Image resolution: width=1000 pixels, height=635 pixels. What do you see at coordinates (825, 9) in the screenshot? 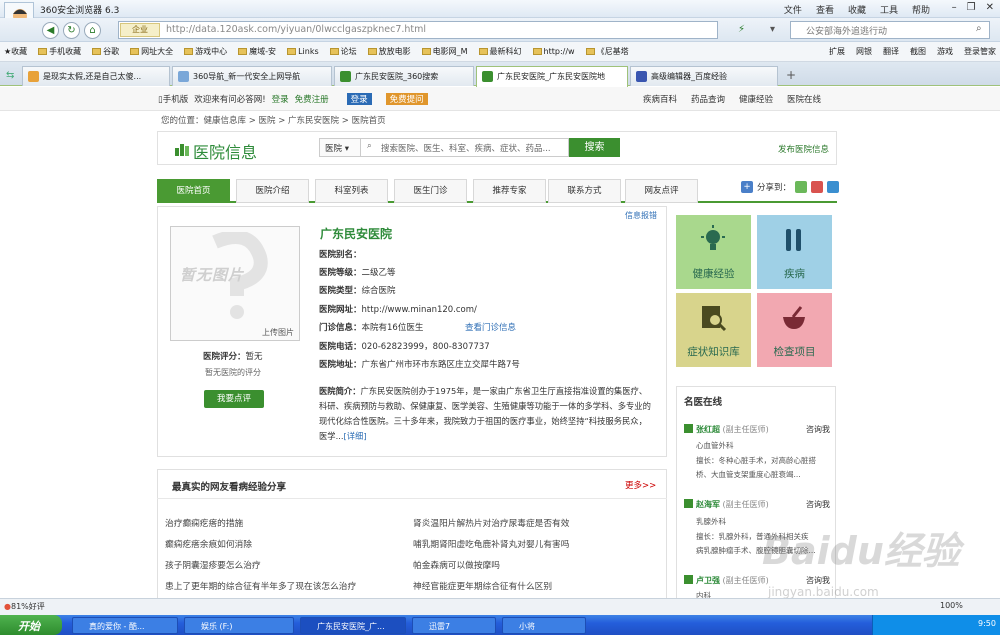
I see `menu-view: 查看` at bounding box center [825, 9].